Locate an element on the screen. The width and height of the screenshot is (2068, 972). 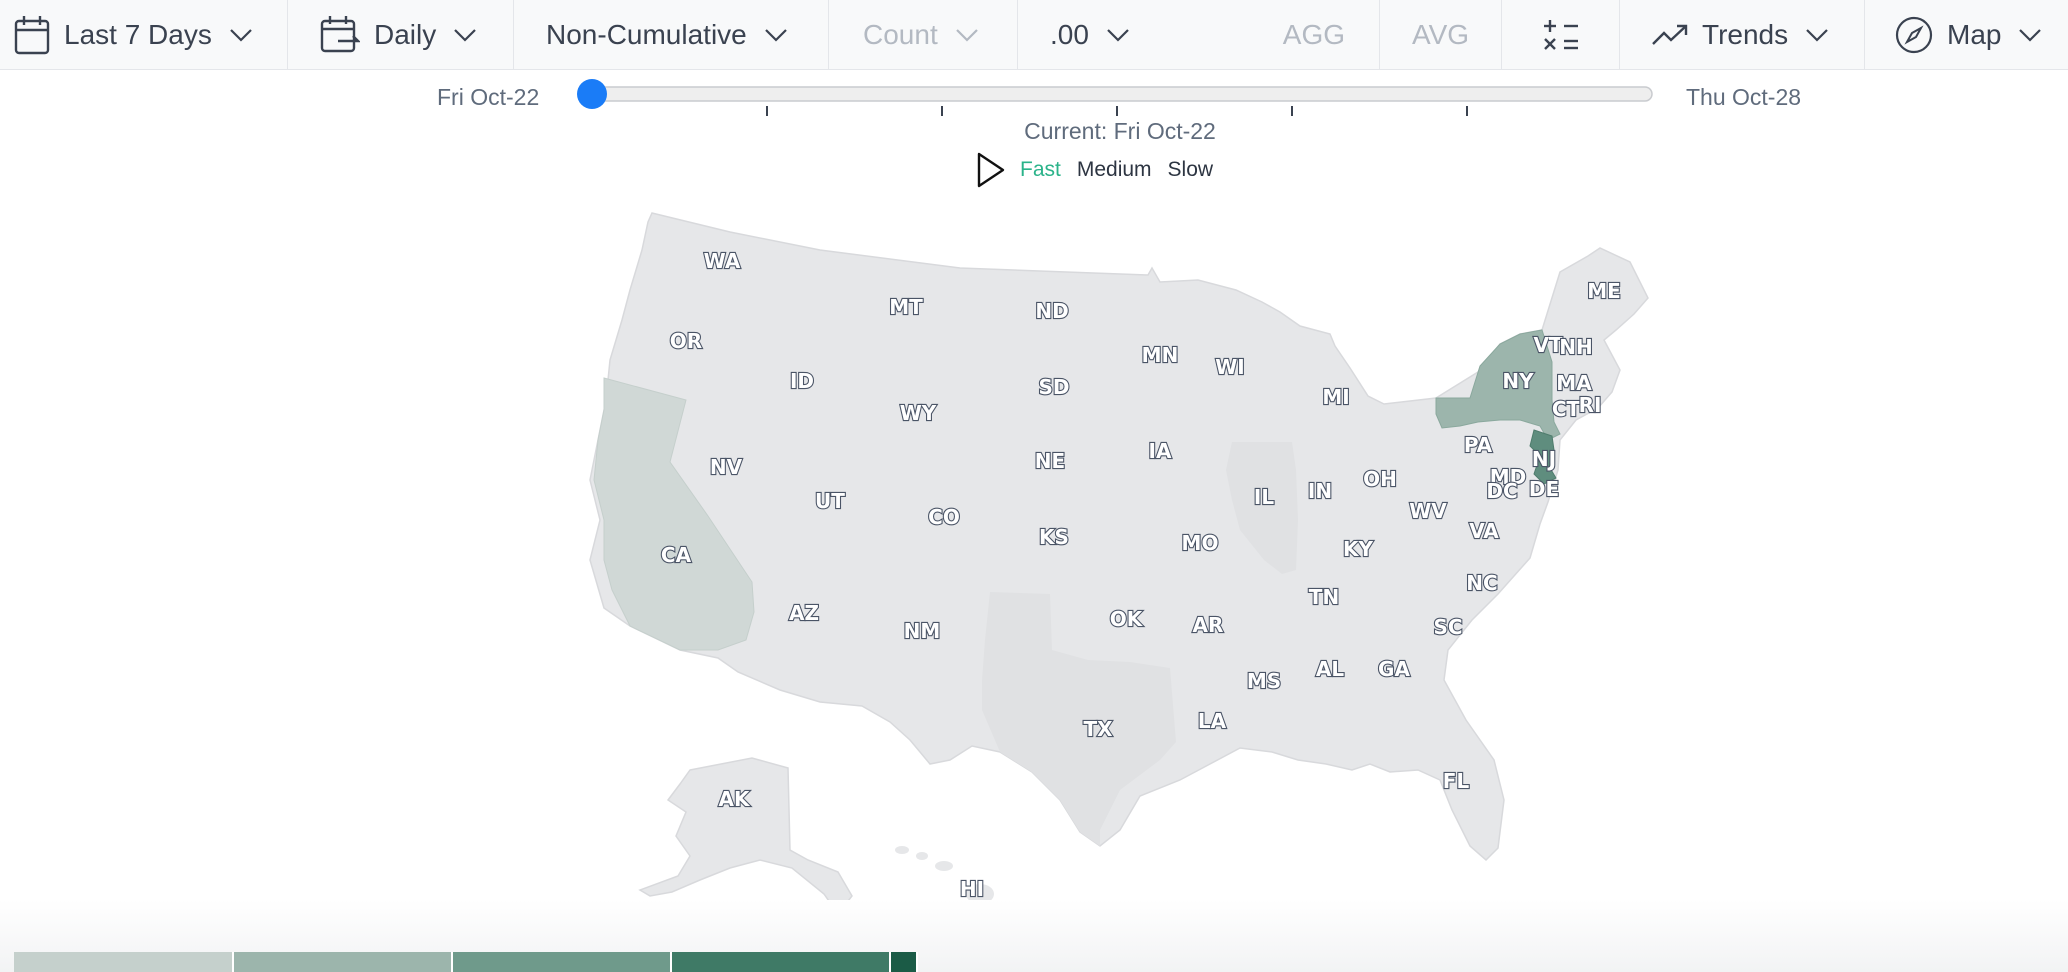
state-label-ri: RI is located at coordinates (1590, 405).